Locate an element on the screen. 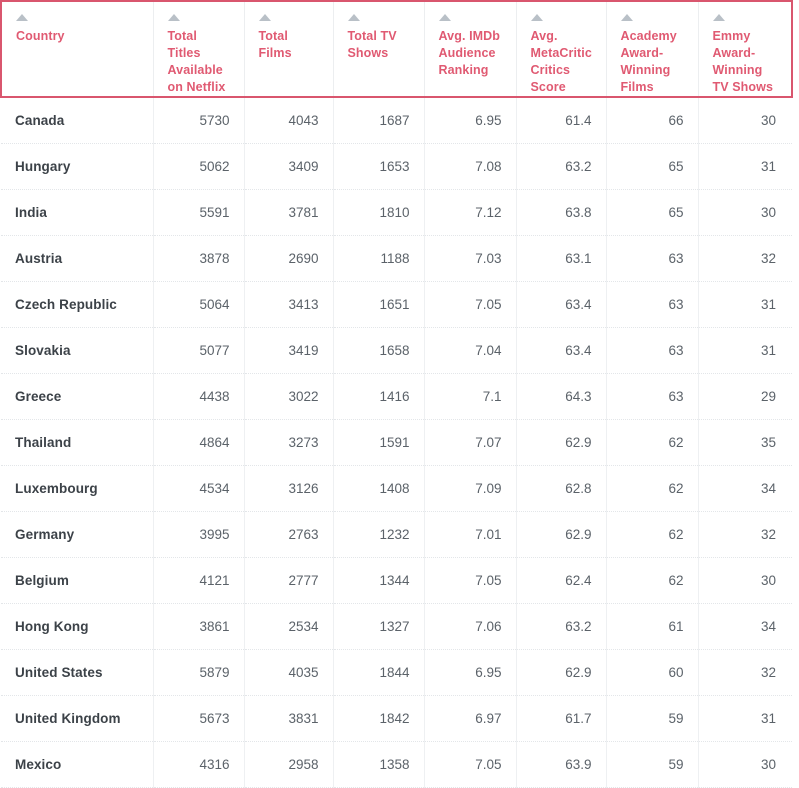 This screenshot has width=799, height=788. cell-total_titles: 4864 is located at coordinates (199, 442).